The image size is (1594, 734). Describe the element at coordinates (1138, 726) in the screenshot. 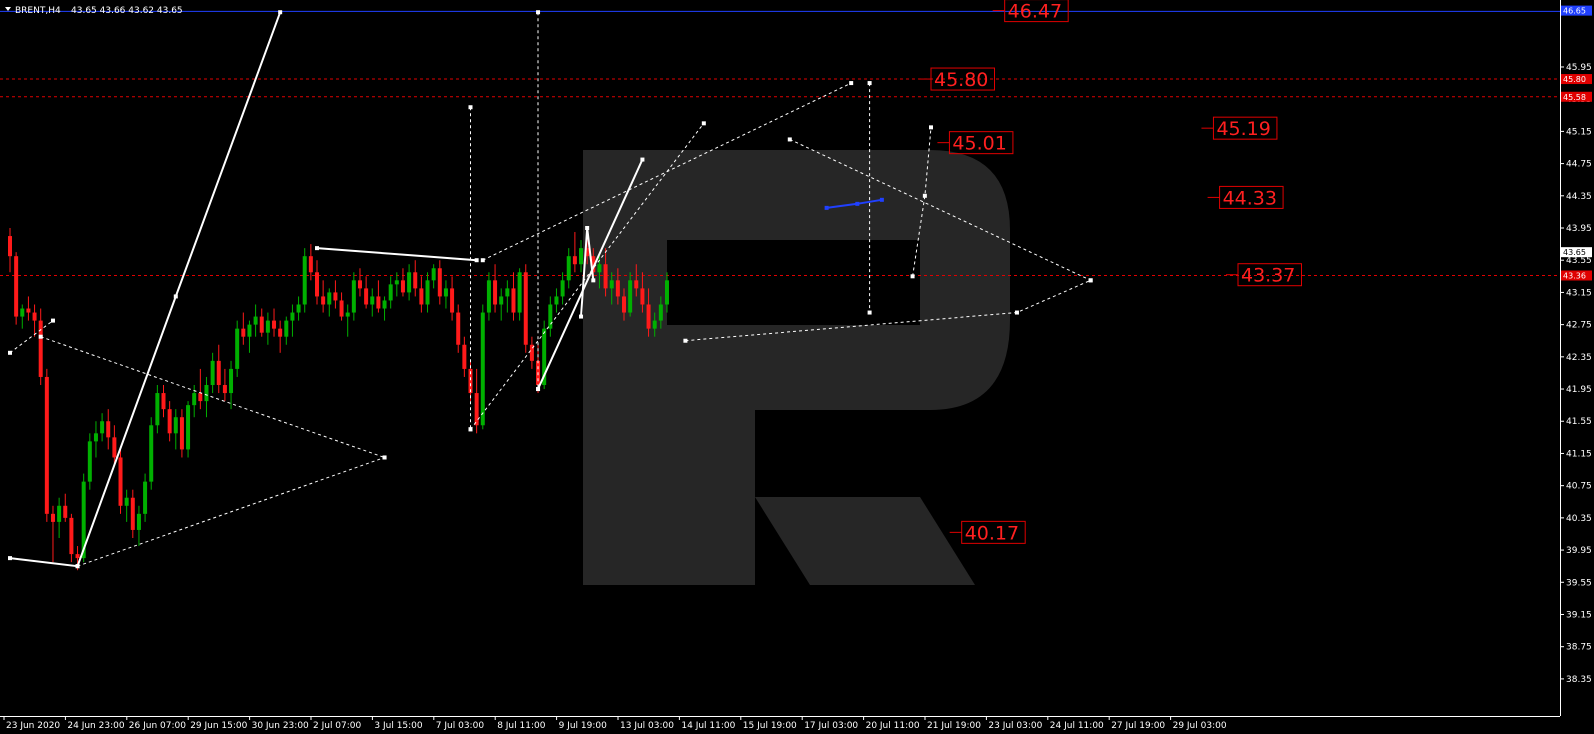

I see `time-tick-label: 27 Jul 19:00` at that location.